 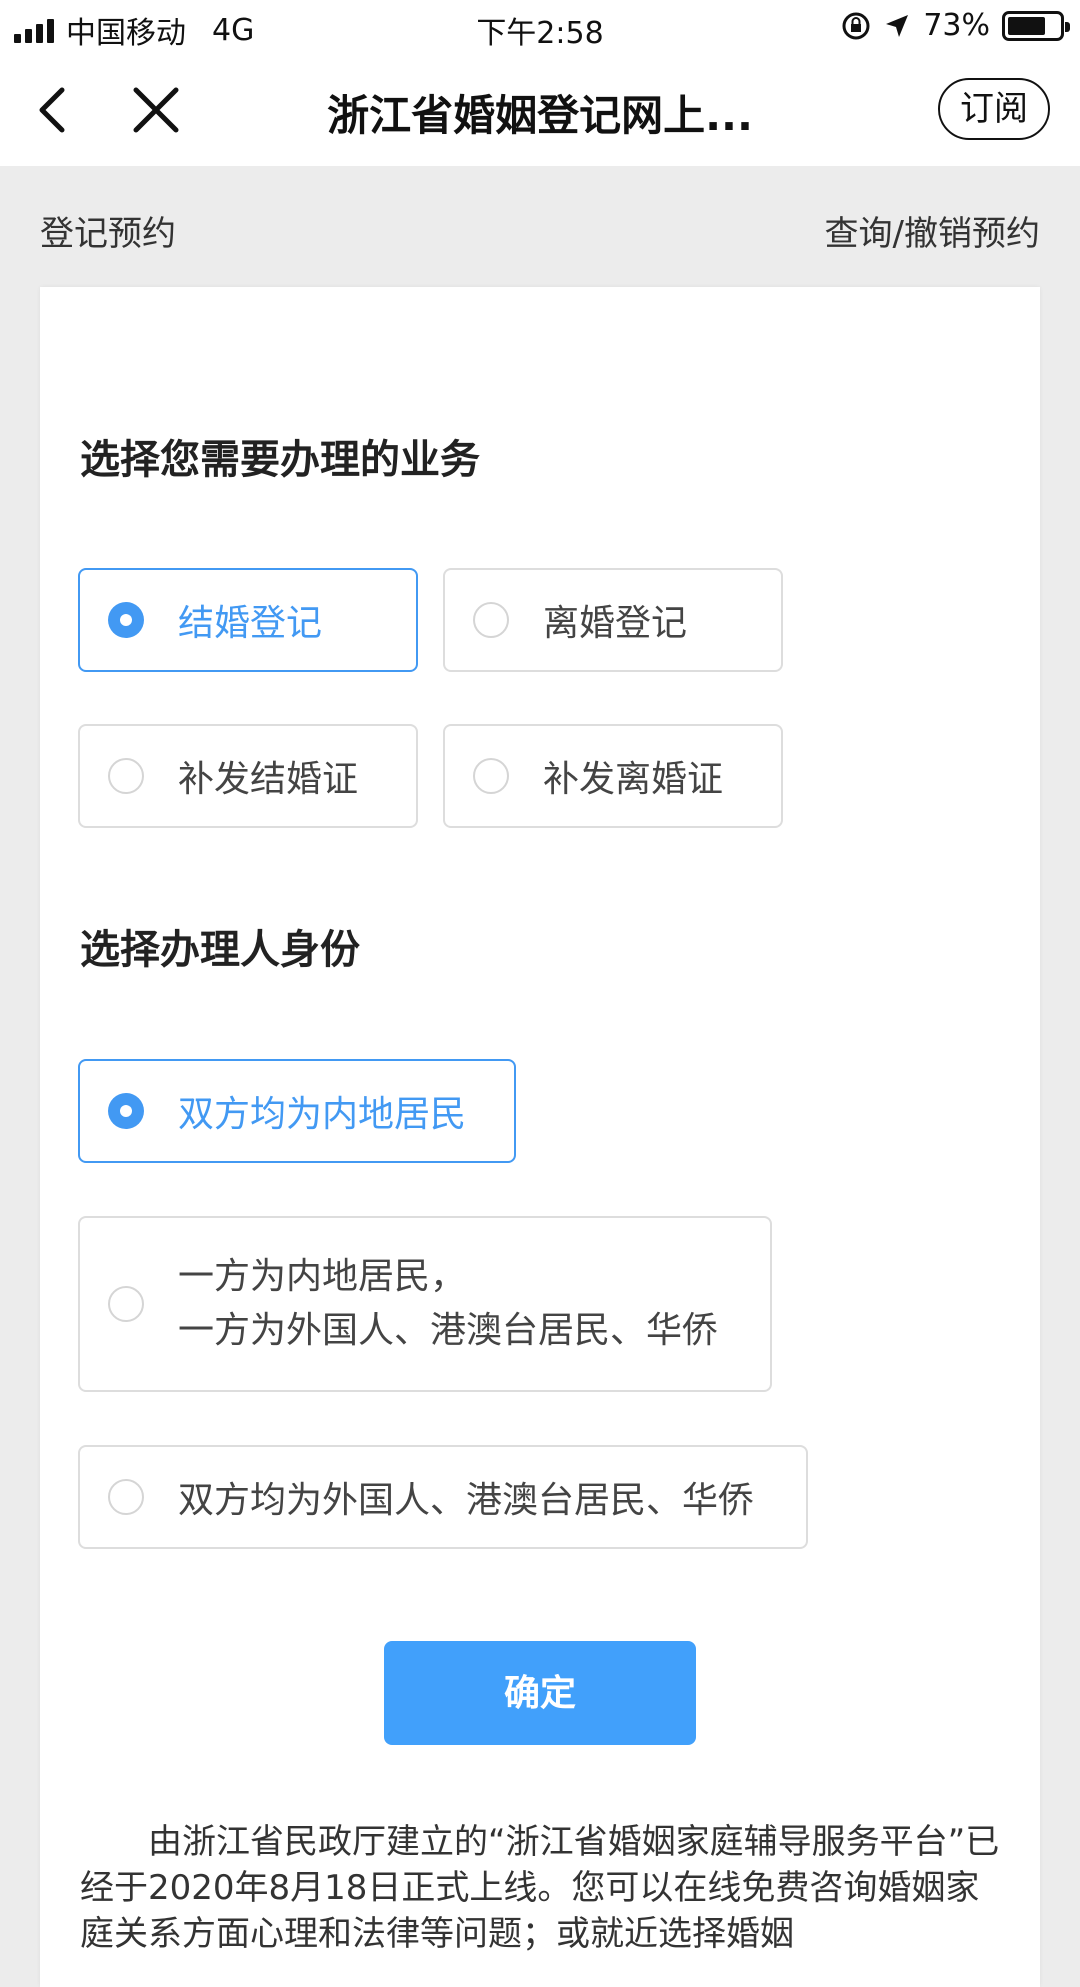 What do you see at coordinates (856, 25) in the screenshot?
I see `orientation-lock-icon` at bounding box center [856, 25].